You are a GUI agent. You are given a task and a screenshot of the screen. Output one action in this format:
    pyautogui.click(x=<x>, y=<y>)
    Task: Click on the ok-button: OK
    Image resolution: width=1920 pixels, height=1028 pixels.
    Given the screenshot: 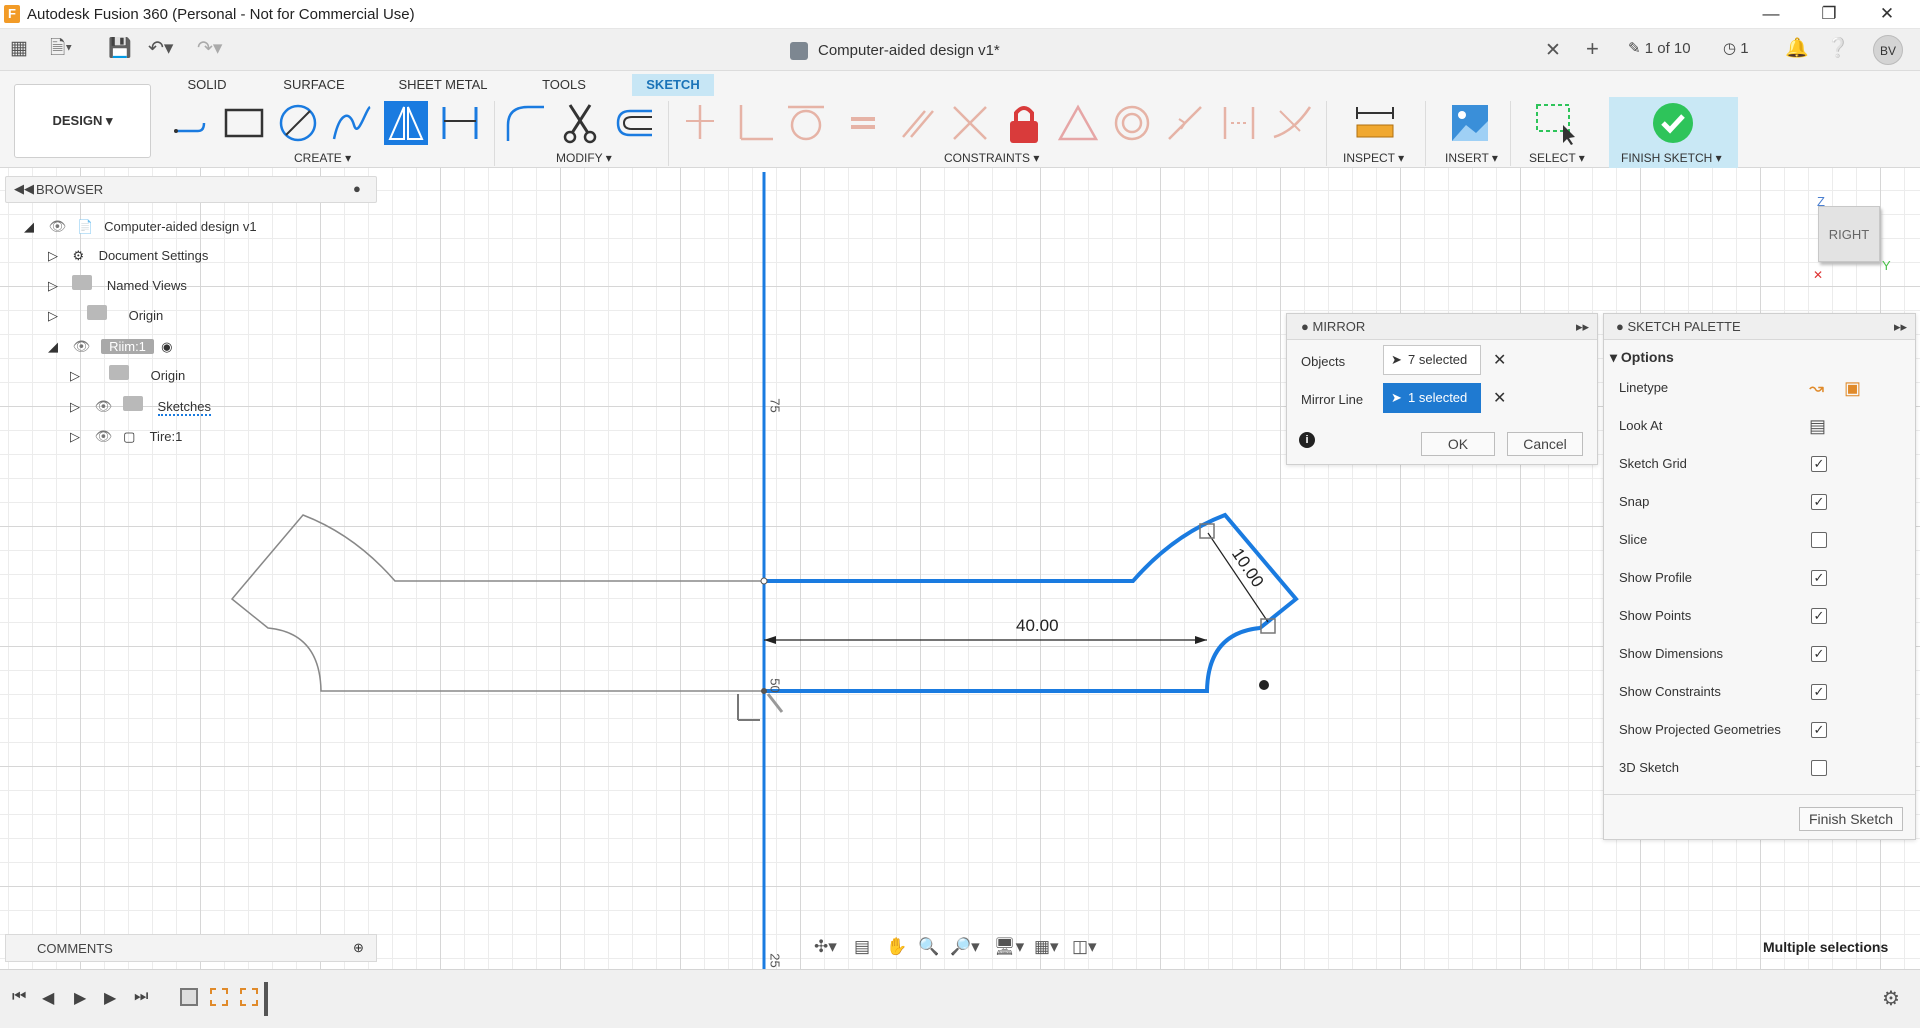 What is the action you would take?
    pyautogui.click(x=1458, y=444)
    